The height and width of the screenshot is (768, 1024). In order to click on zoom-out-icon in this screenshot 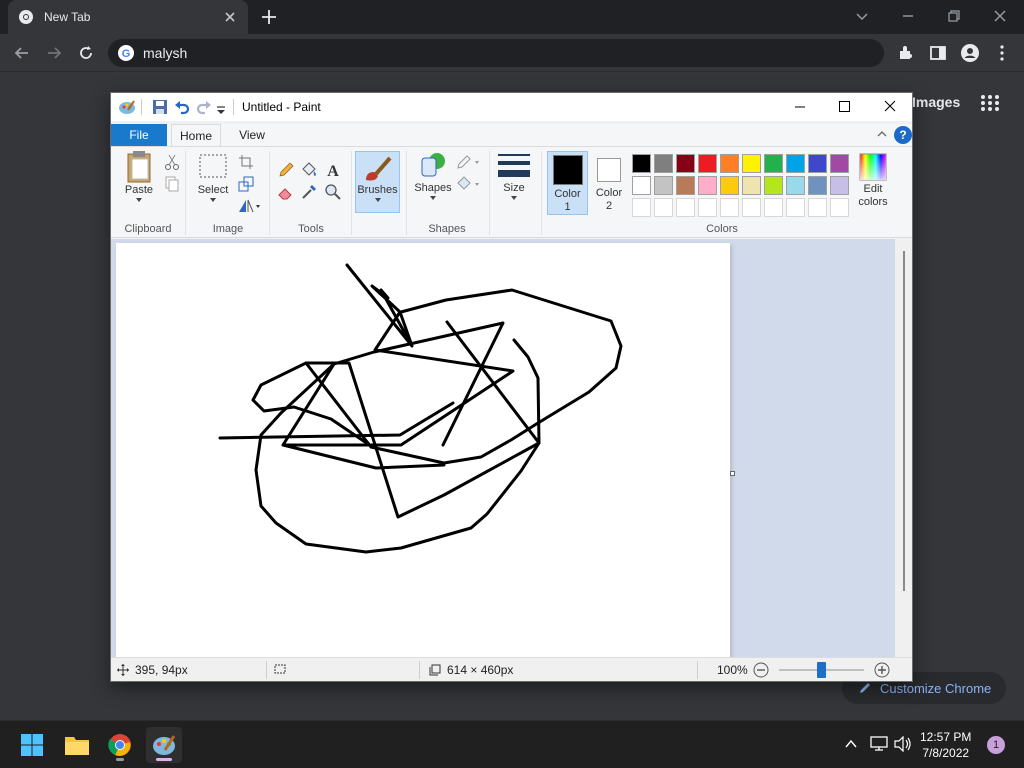, I will do `click(761, 670)`.